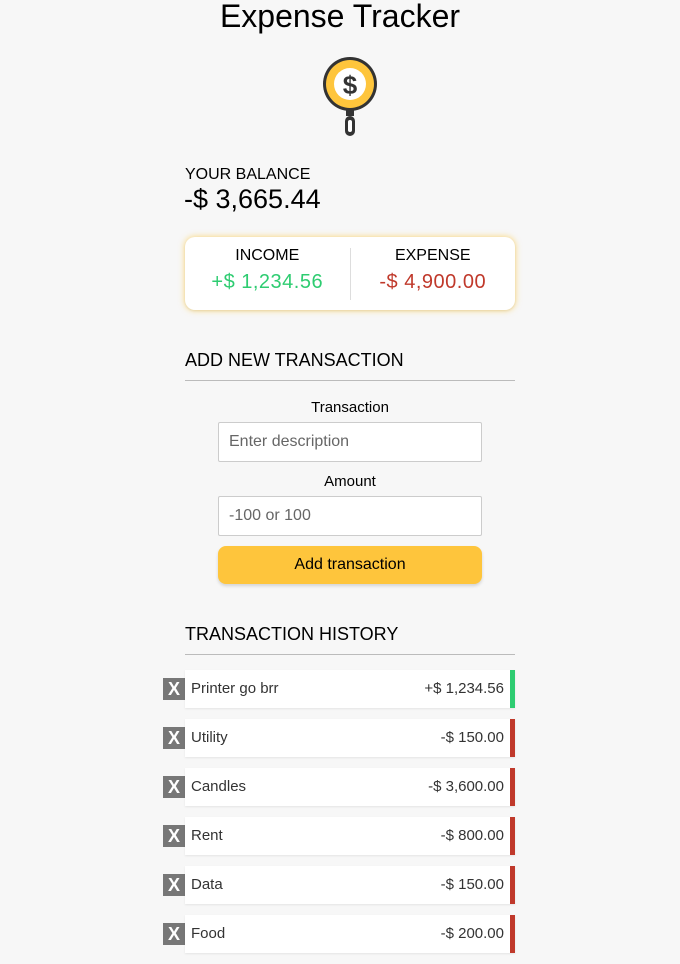  I want to click on list-item: X Food -$ 200.00, so click(339, 934).